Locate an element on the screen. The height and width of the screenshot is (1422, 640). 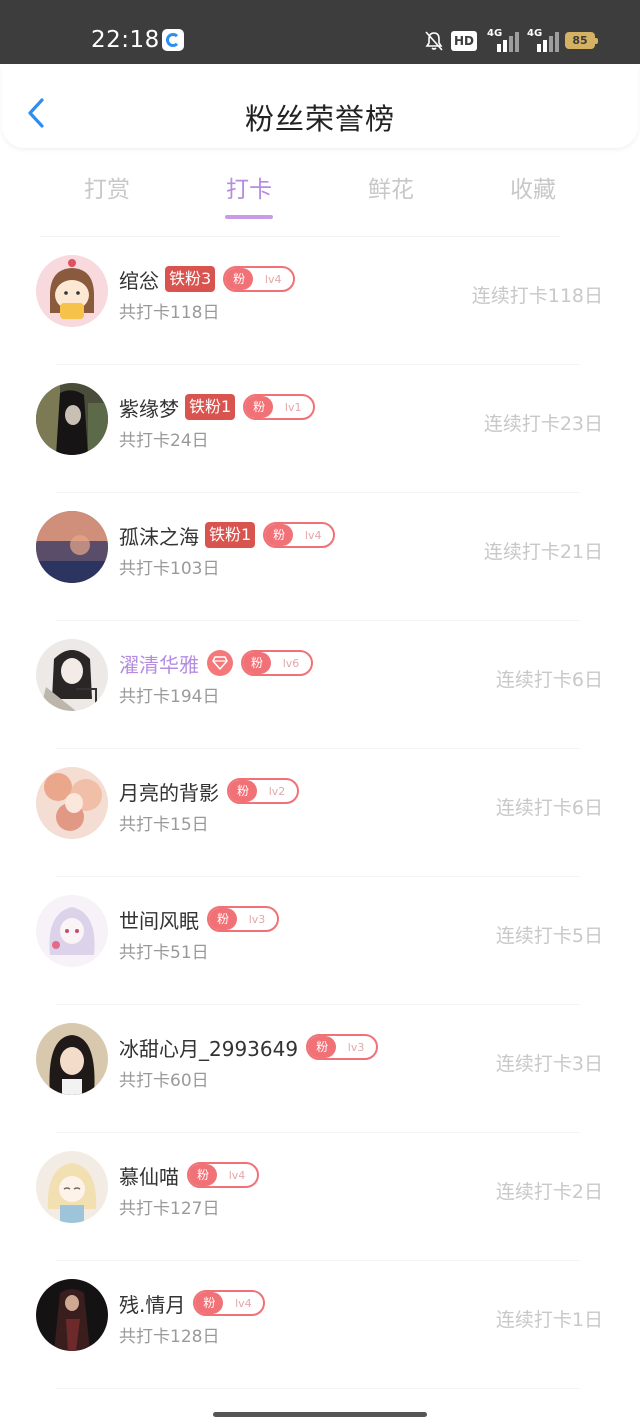
fan-level: lv1 is located at coordinates (293, 407).